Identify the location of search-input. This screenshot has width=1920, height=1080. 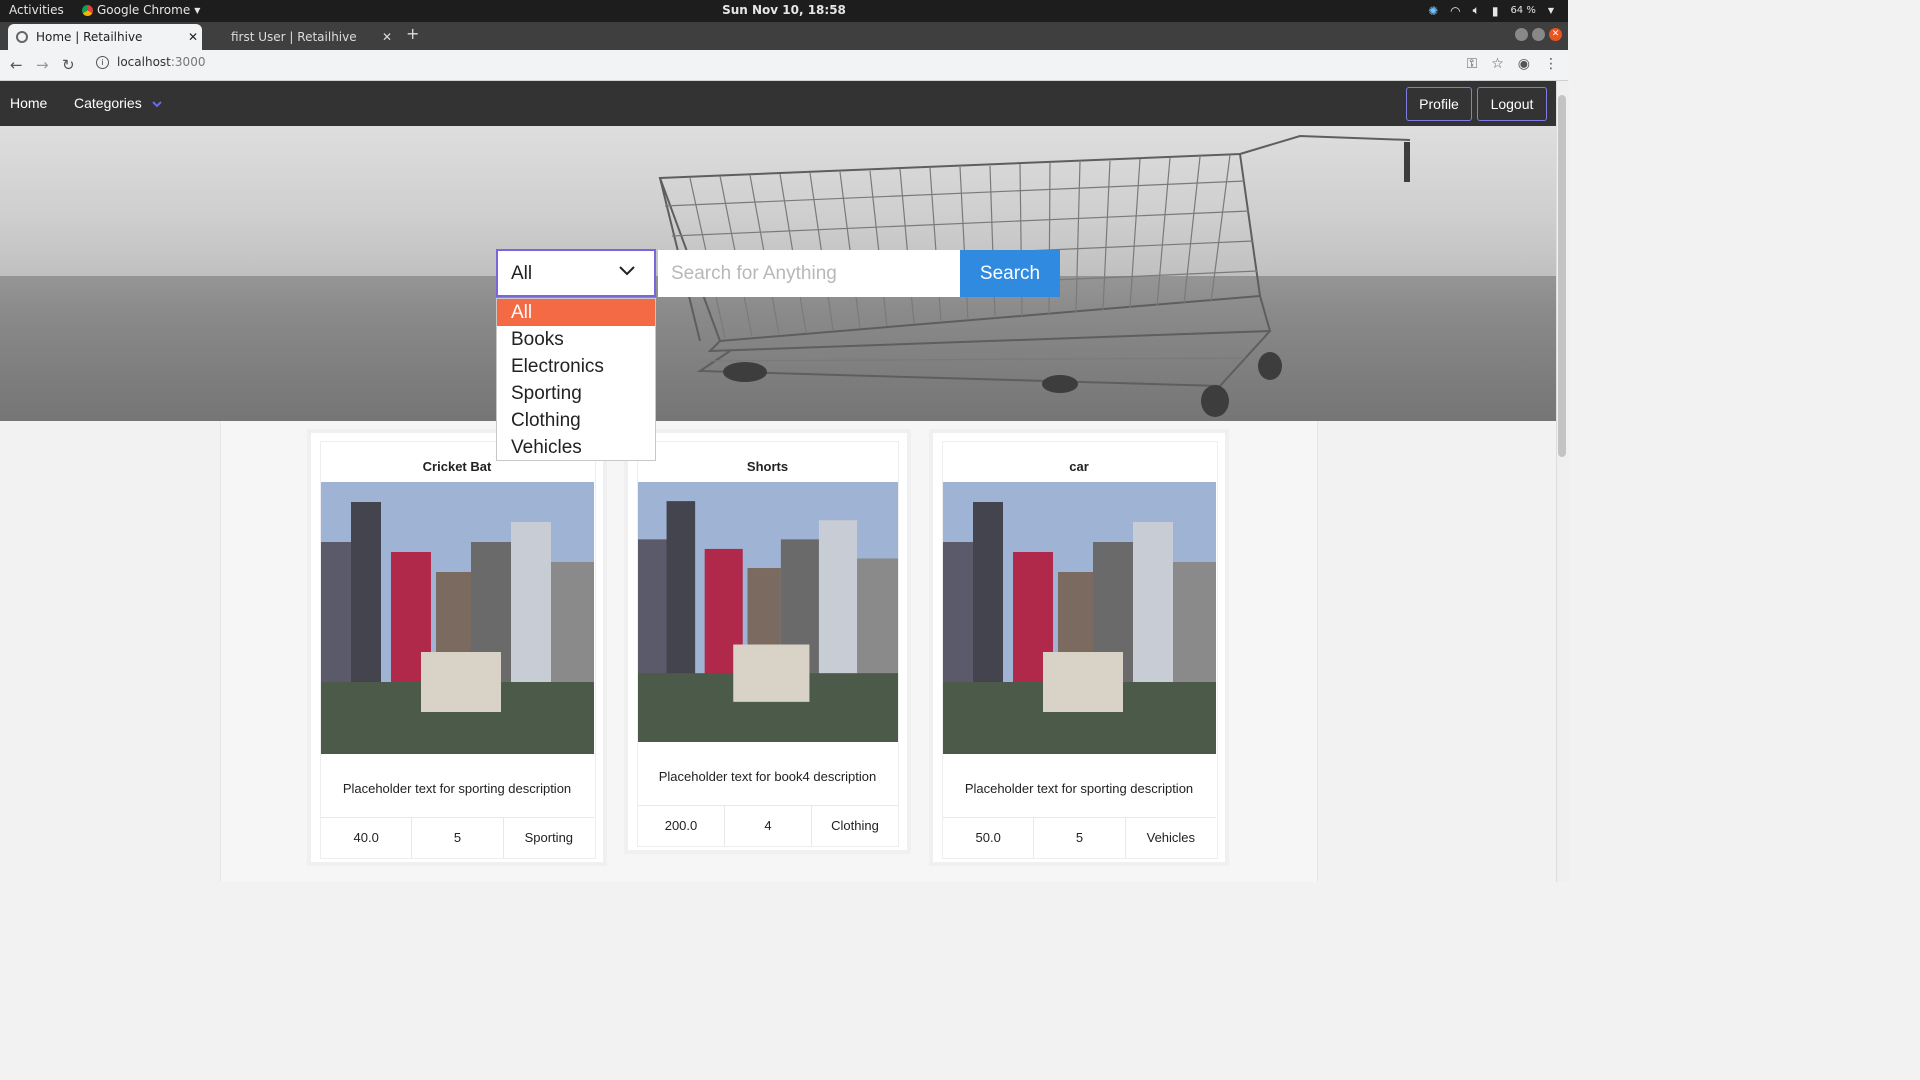
(809, 273).